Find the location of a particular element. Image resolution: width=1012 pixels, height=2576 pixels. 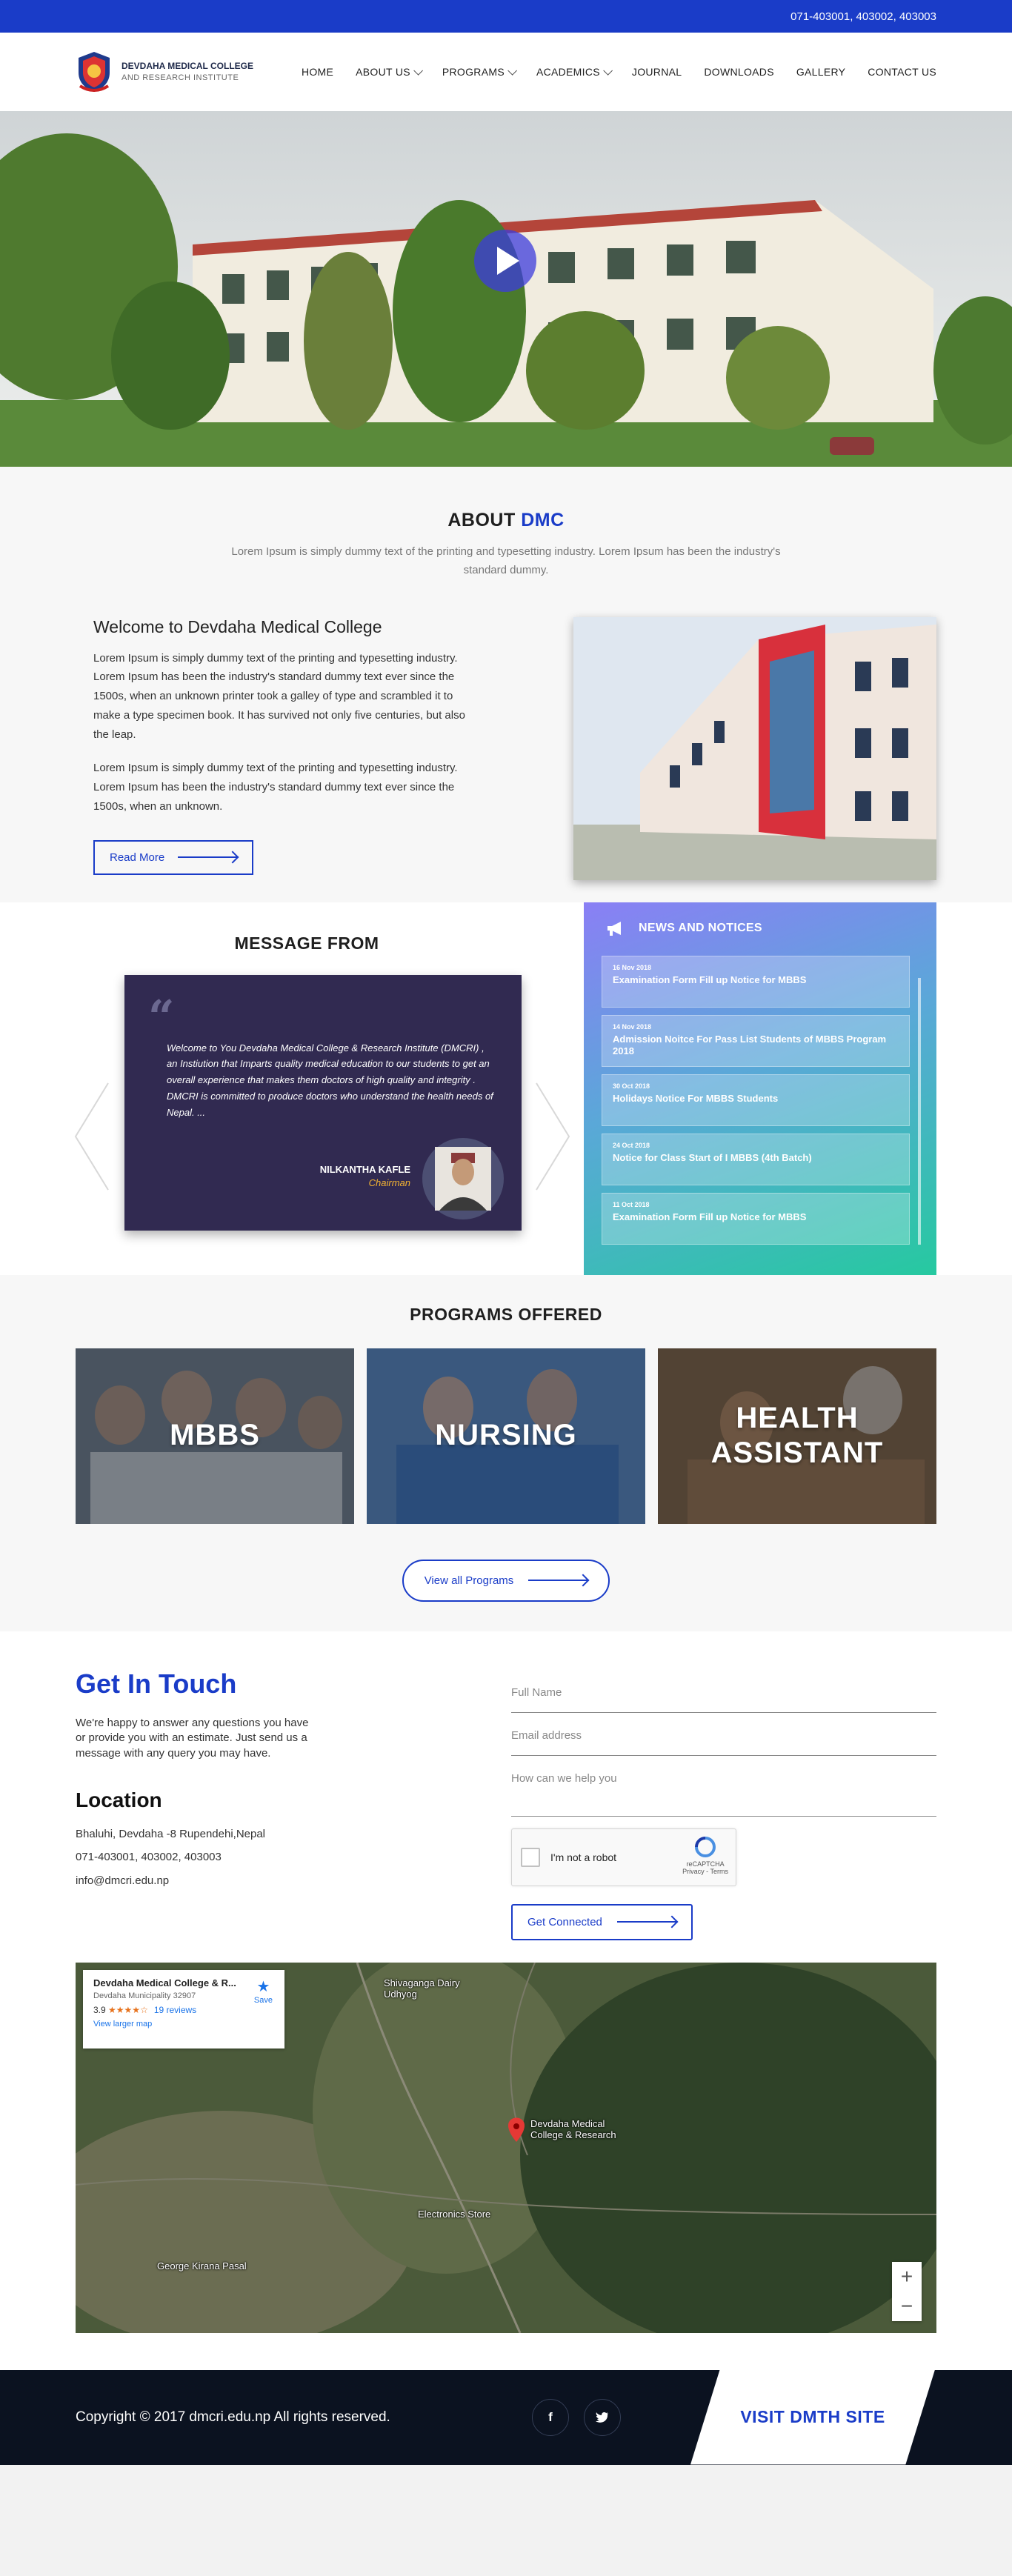

about-title-prefix: ABOUT is located at coordinates (481, 520).